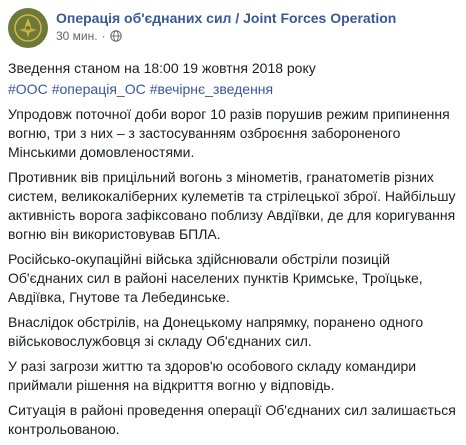 Image resolution: width=466 pixels, height=445 pixels. Describe the element at coordinates (211, 89) in the screenshot. I see `hashtag-vechirnie-zvedennia: #вечірнє_зведення` at that location.